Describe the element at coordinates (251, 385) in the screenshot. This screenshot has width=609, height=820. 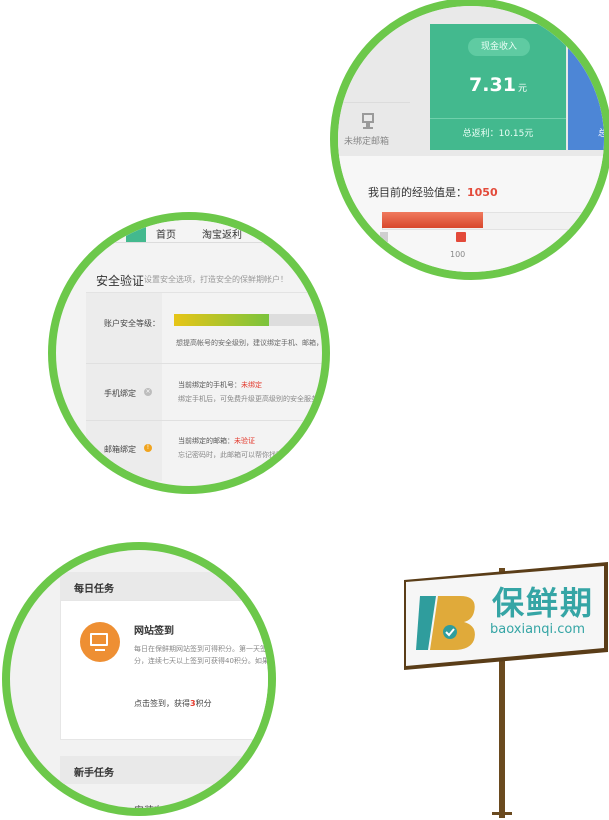
I see `phone-state-value: 未绑定` at that location.